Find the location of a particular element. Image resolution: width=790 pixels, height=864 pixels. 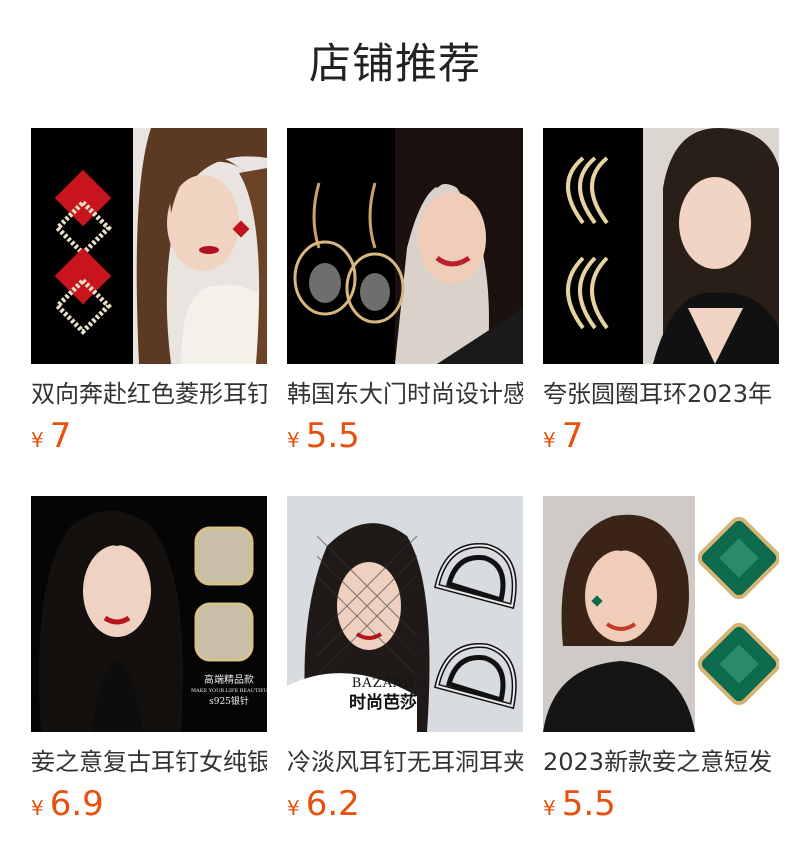

product-card: 夸张圆圈耳环2023年 ¥7 is located at coordinates (661, 294).